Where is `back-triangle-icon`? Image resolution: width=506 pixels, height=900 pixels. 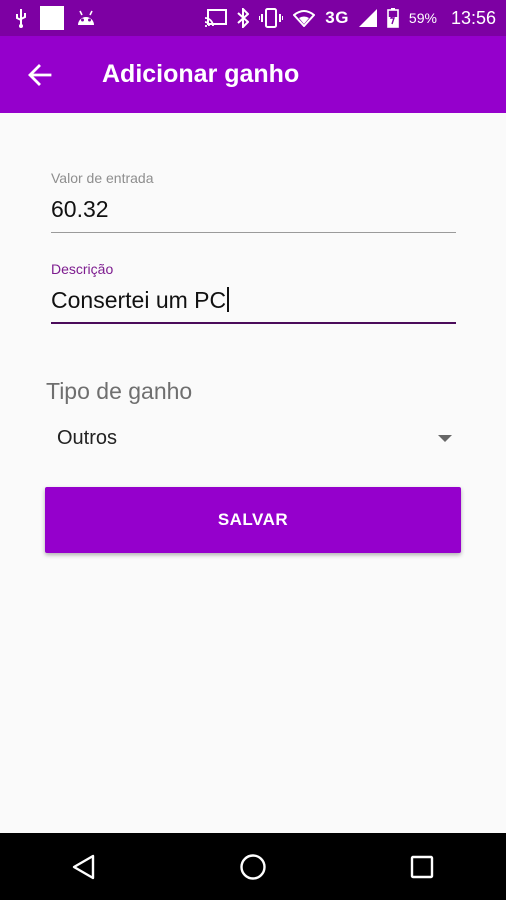 back-triangle-icon is located at coordinates (84, 867).